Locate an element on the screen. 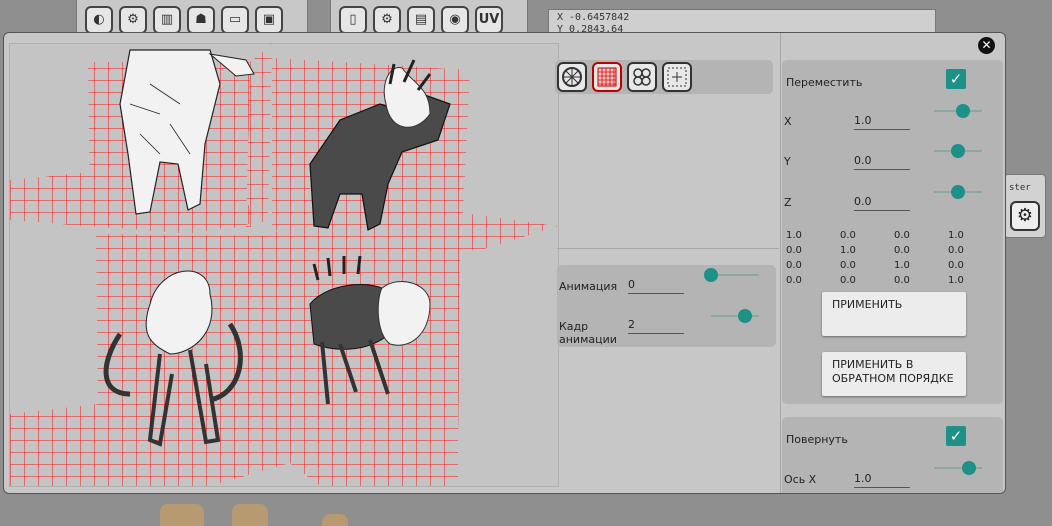 The height and width of the screenshot is (526, 1052). move-checkbox: ✓ is located at coordinates (956, 79).